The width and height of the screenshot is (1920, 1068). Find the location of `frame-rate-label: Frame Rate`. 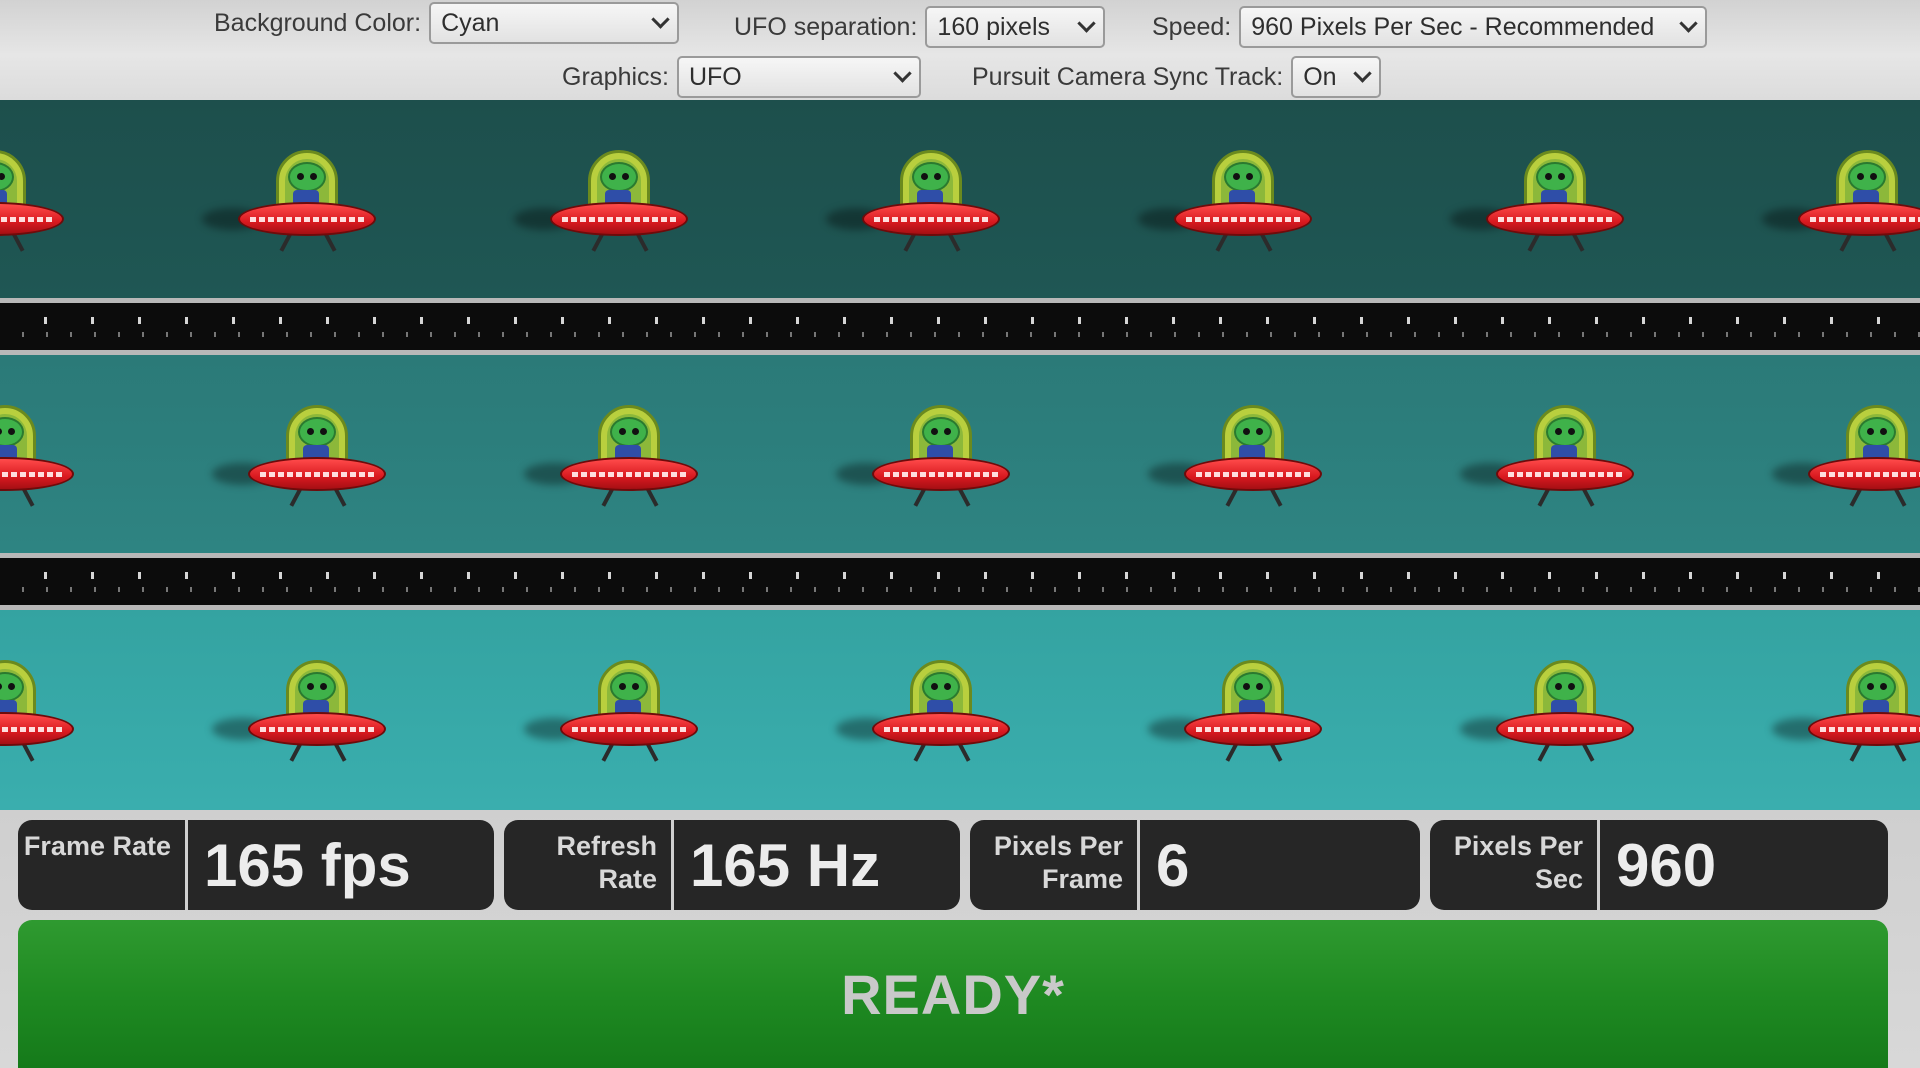

frame-rate-label: Frame Rate is located at coordinates (103, 865).